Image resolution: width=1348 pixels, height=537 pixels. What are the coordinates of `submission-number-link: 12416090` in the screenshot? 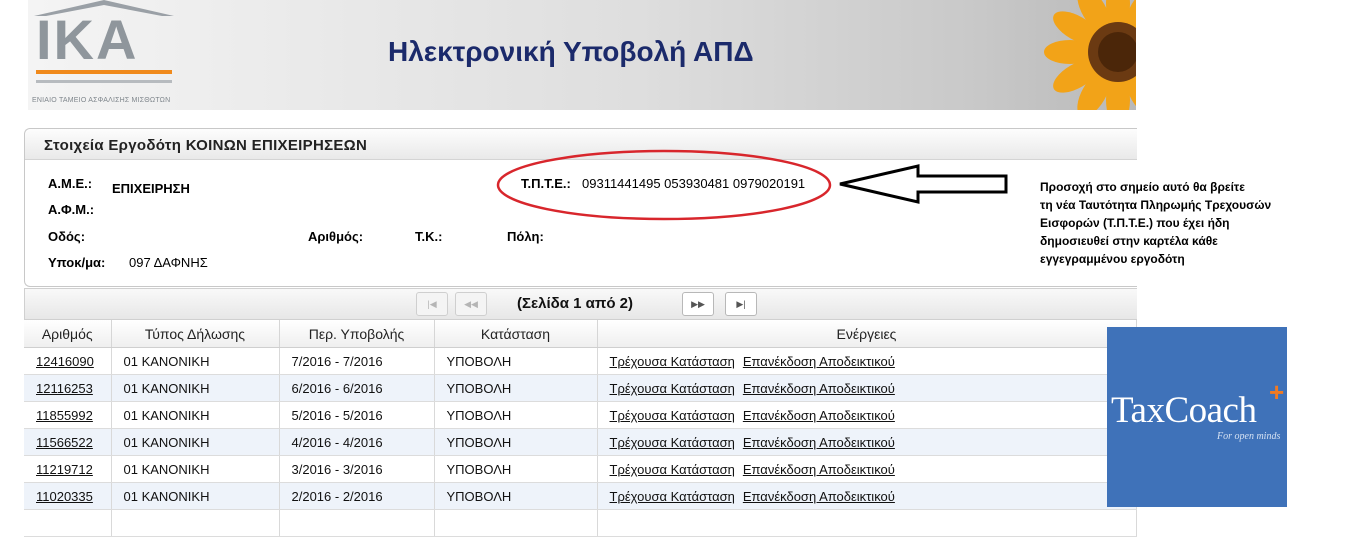 It's located at (65, 361).